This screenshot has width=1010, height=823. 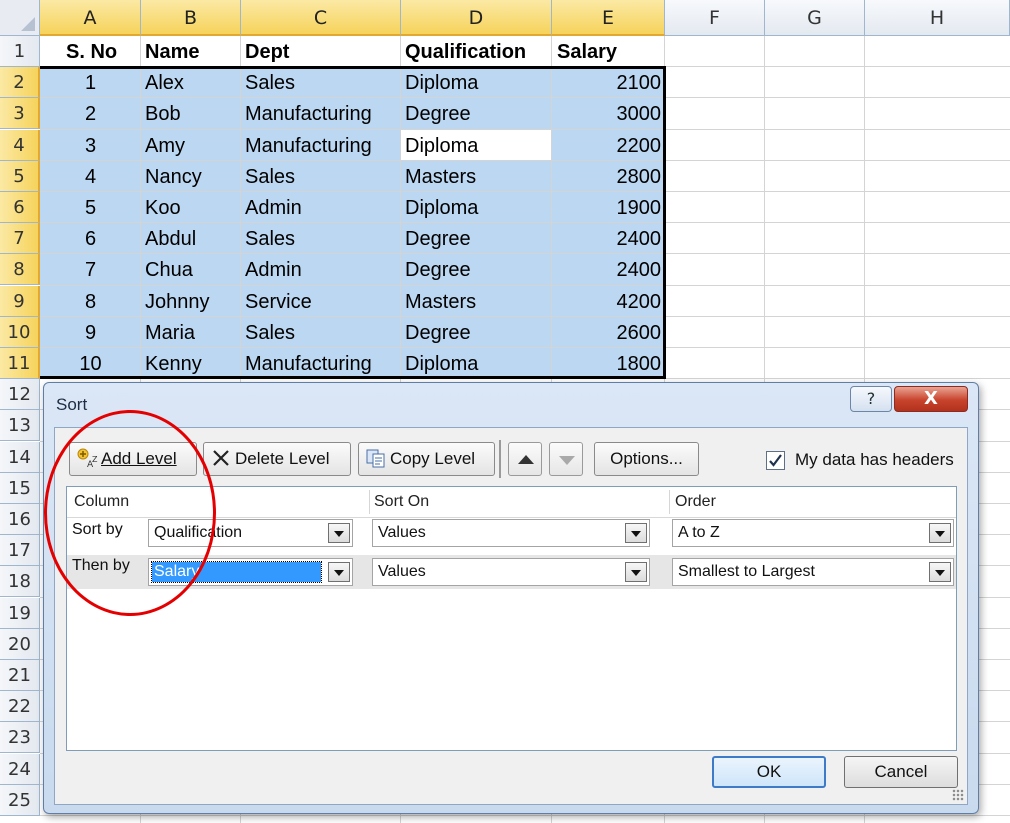 I want to click on row-header-18: 18, so click(x=20, y=582).